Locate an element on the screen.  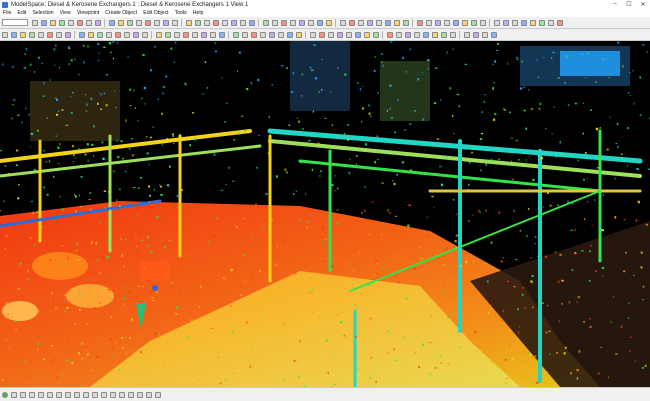
menu-tools: Tools is located at coordinates (181, 13).